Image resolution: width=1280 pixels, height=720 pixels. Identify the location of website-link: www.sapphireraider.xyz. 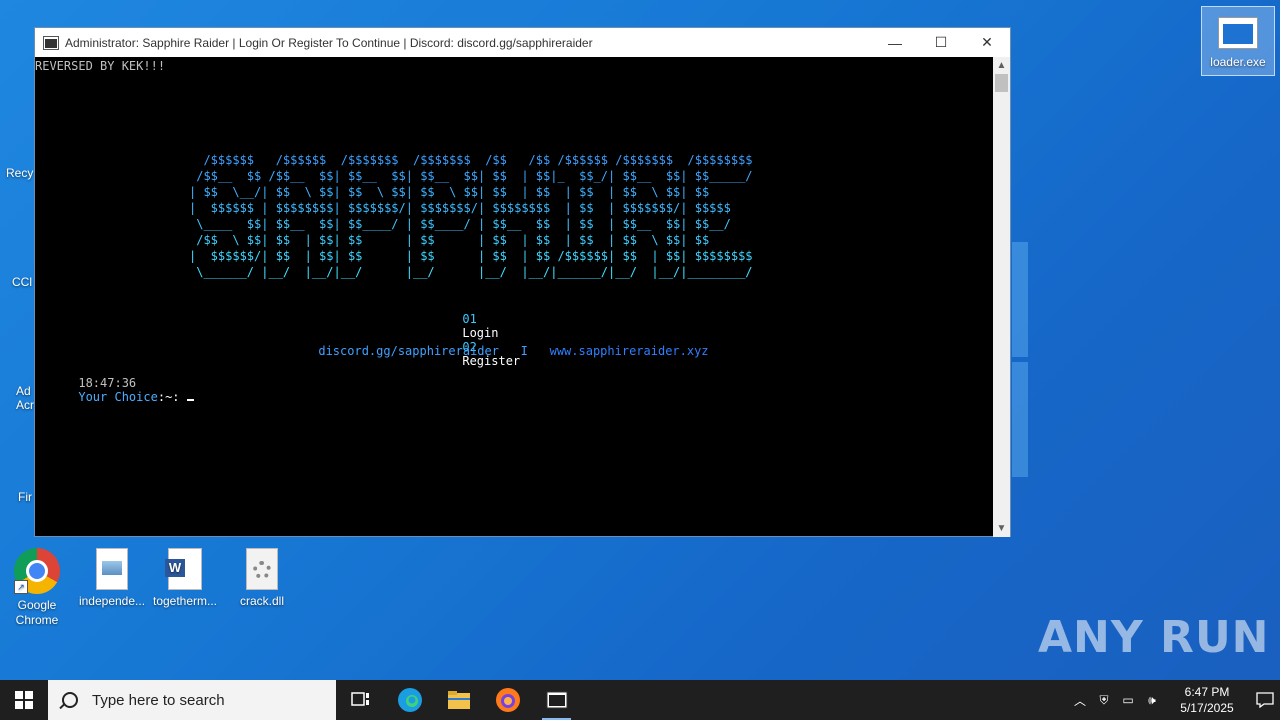
(629, 351).